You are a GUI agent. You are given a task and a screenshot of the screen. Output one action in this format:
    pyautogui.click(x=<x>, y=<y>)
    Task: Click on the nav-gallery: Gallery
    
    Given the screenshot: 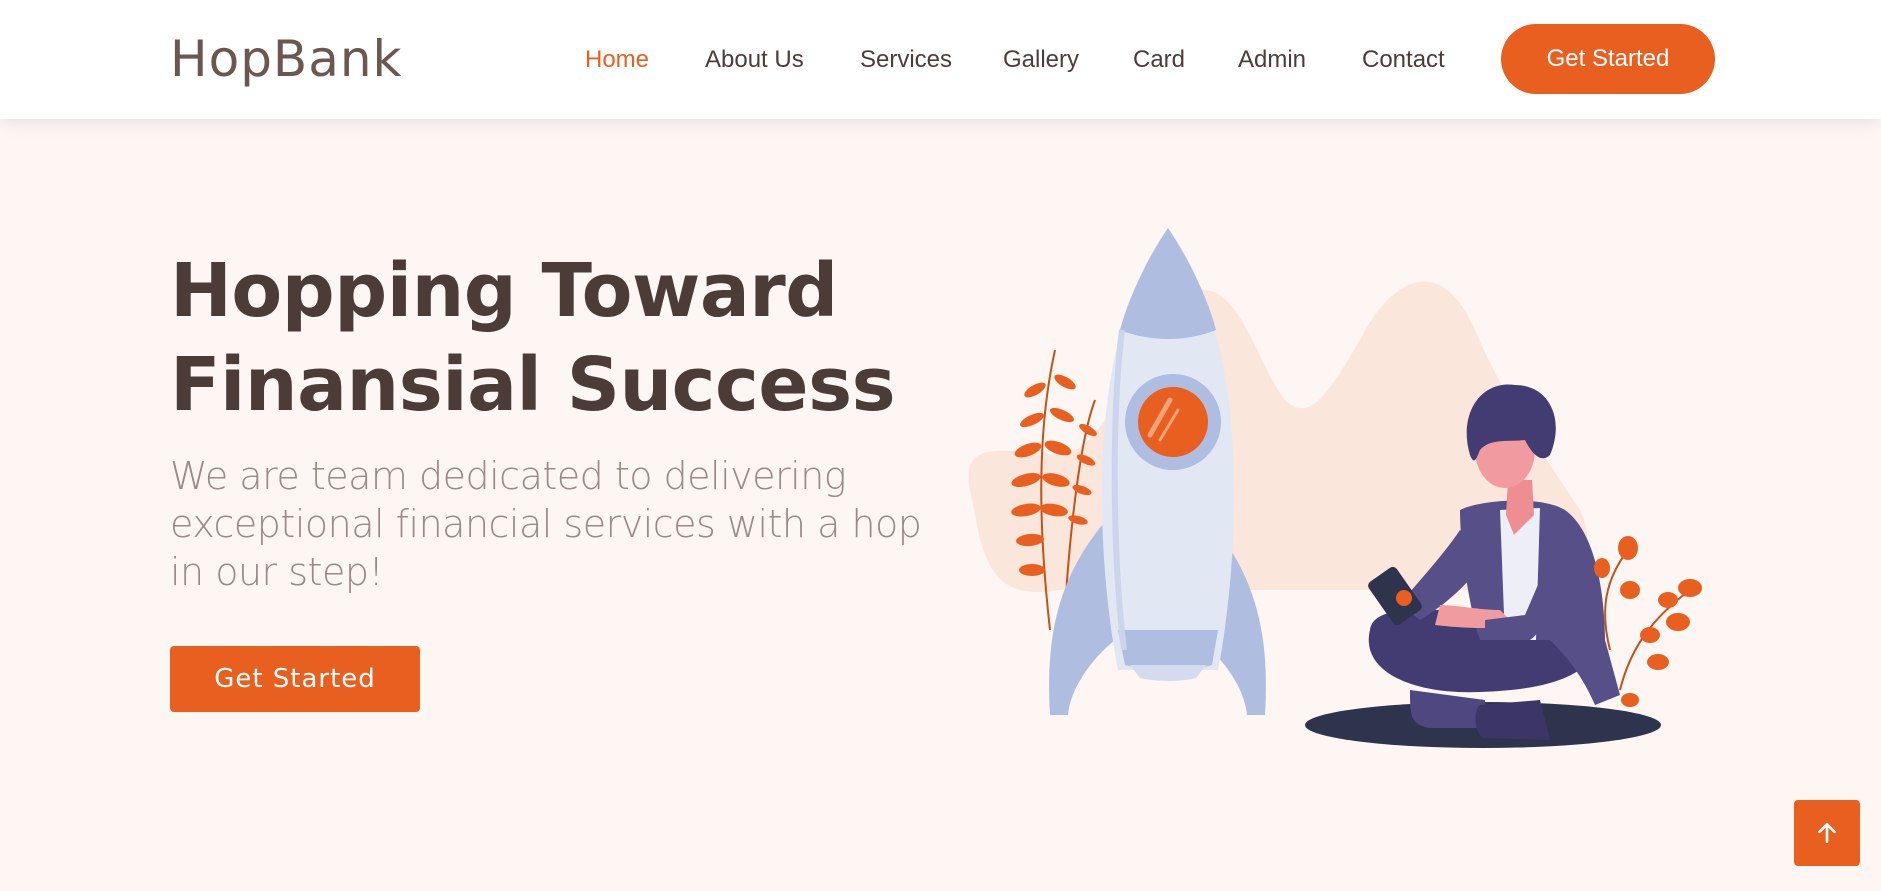 What is the action you would take?
    pyautogui.click(x=1041, y=60)
    